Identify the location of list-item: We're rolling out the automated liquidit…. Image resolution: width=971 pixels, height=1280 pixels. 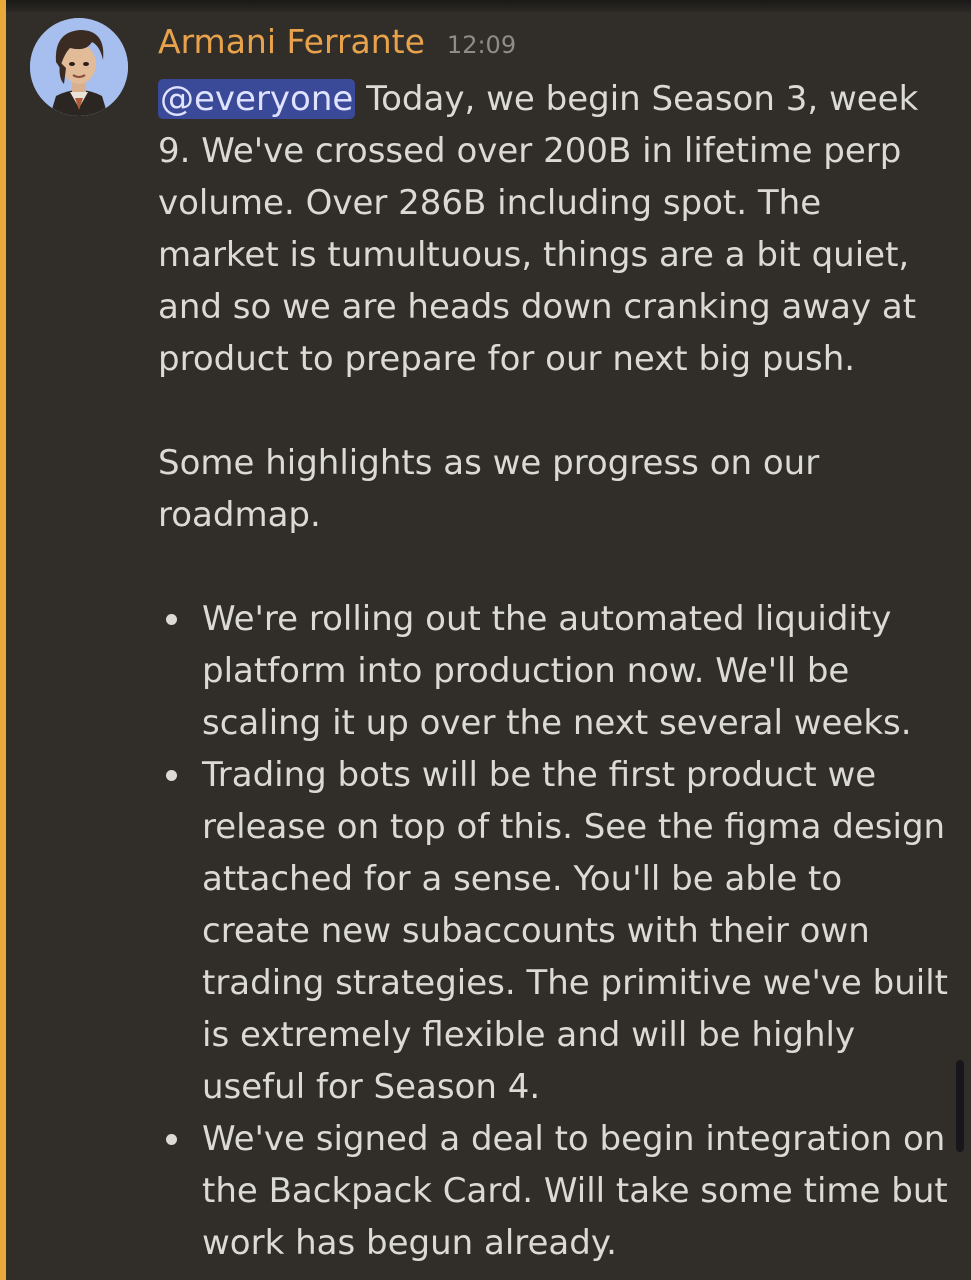
(553, 671).